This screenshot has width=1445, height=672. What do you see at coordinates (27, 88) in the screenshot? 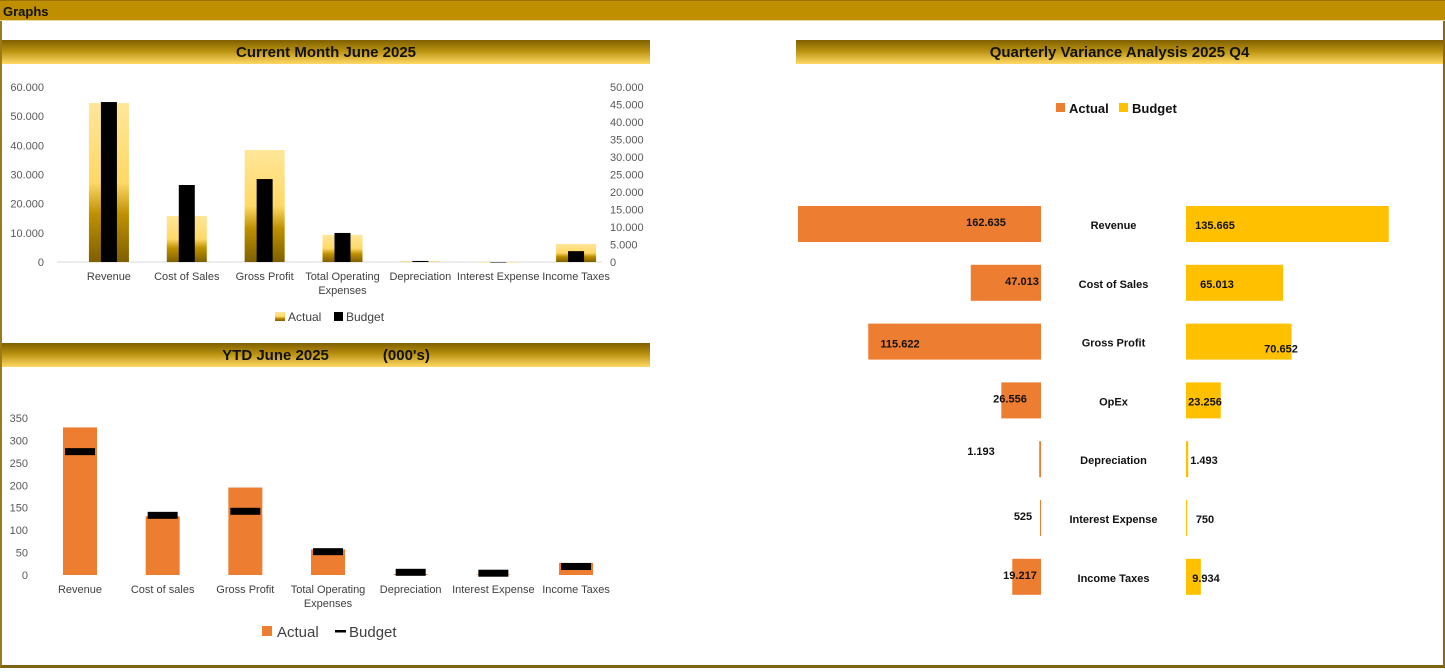
I see `y-left-tick-label: 60.000` at bounding box center [27, 88].